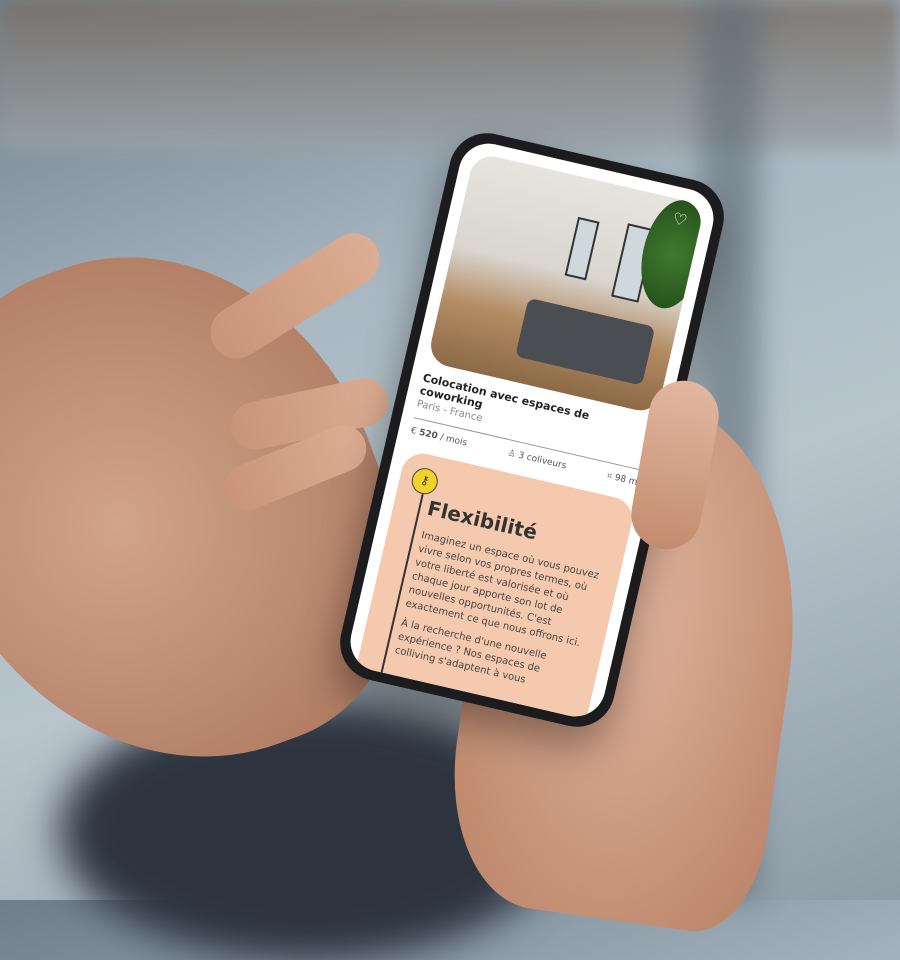 Image resolution: width=900 pixels, height=960 pixels. Describe the element at coordinates (425, 481) in the screenshot. I see `key-icon: ⚷` at that location.